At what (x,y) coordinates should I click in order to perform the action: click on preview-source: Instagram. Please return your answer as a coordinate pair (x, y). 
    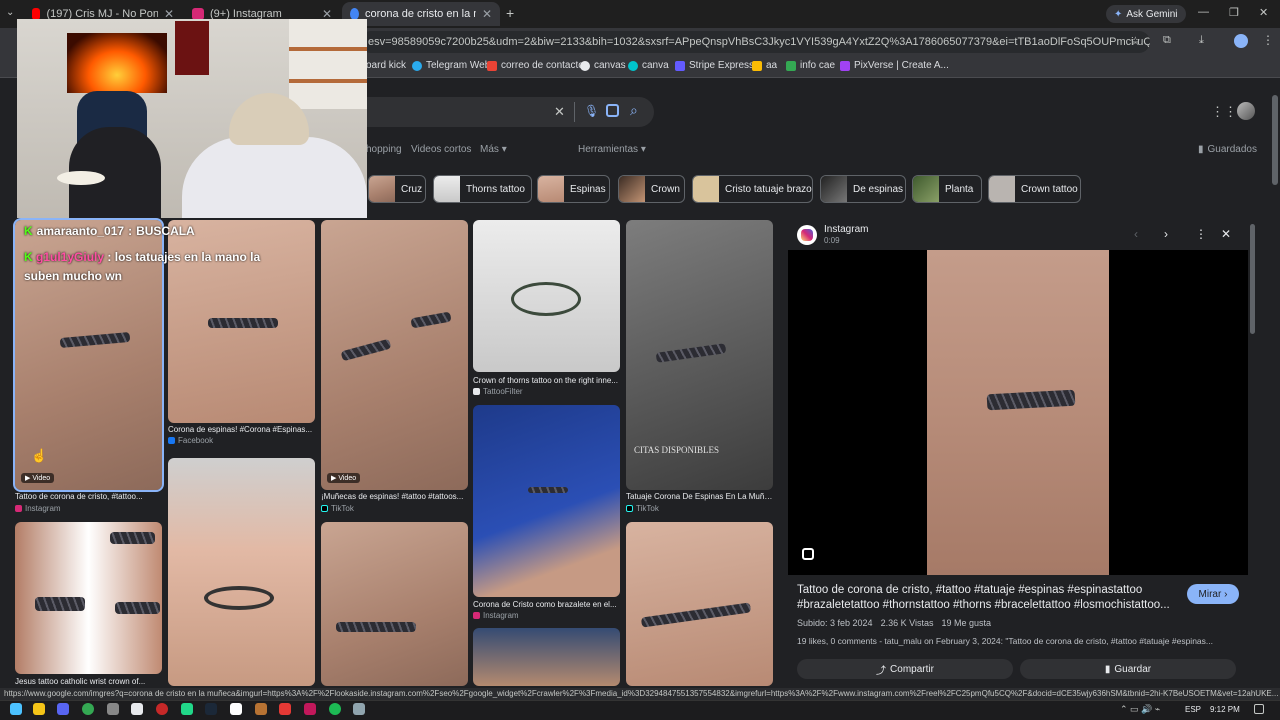
    Looking at the image, I should click on (846, 229).